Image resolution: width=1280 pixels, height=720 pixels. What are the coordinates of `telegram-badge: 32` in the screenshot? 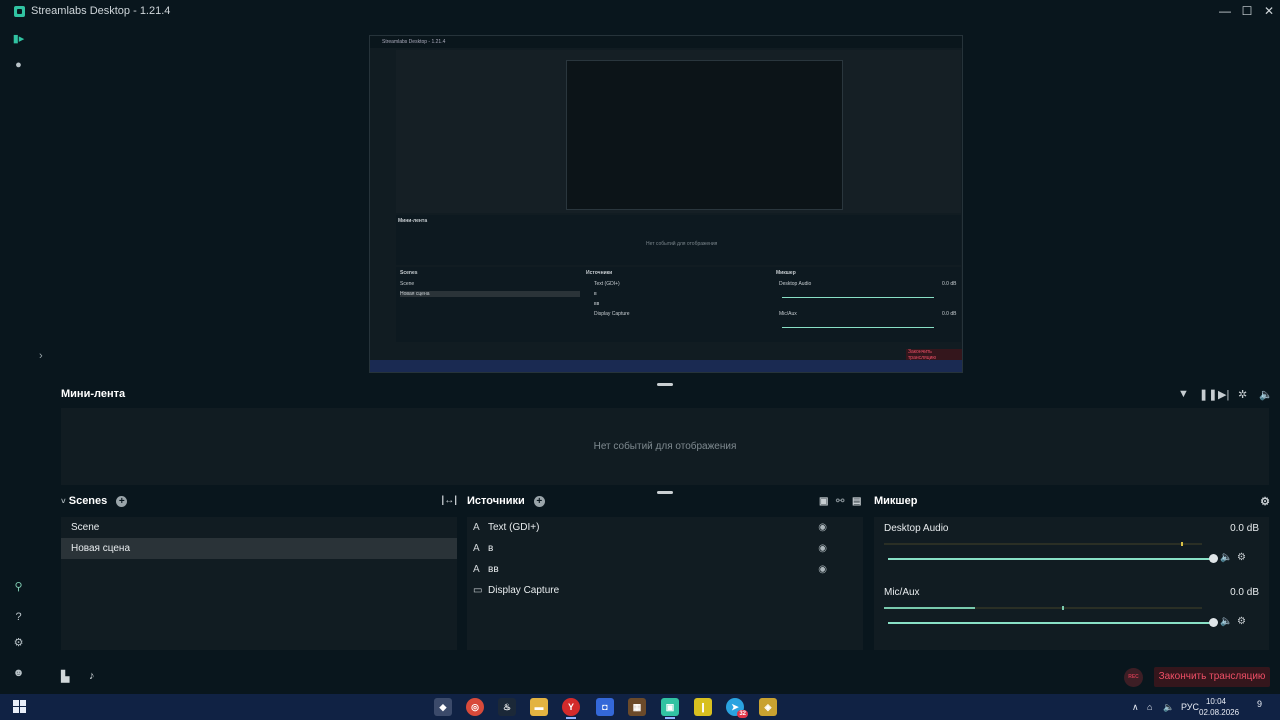 It's located at (742, 714).